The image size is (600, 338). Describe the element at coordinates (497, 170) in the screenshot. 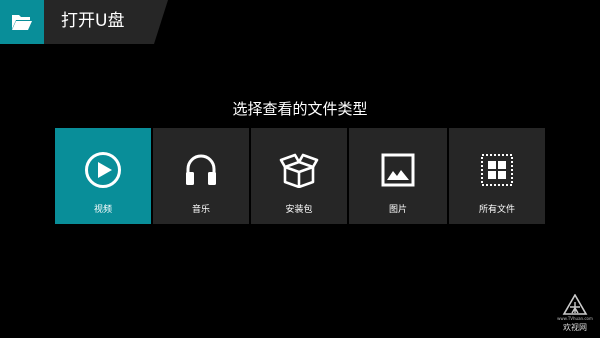

I see `grid-icon` at that location.